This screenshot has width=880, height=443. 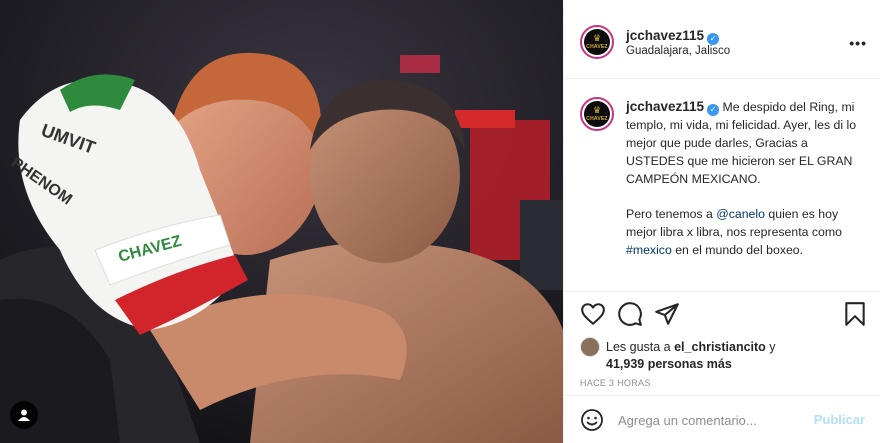 I want to click on post-location: Guadalajara, Jalisco, so click(x=678, y=51).